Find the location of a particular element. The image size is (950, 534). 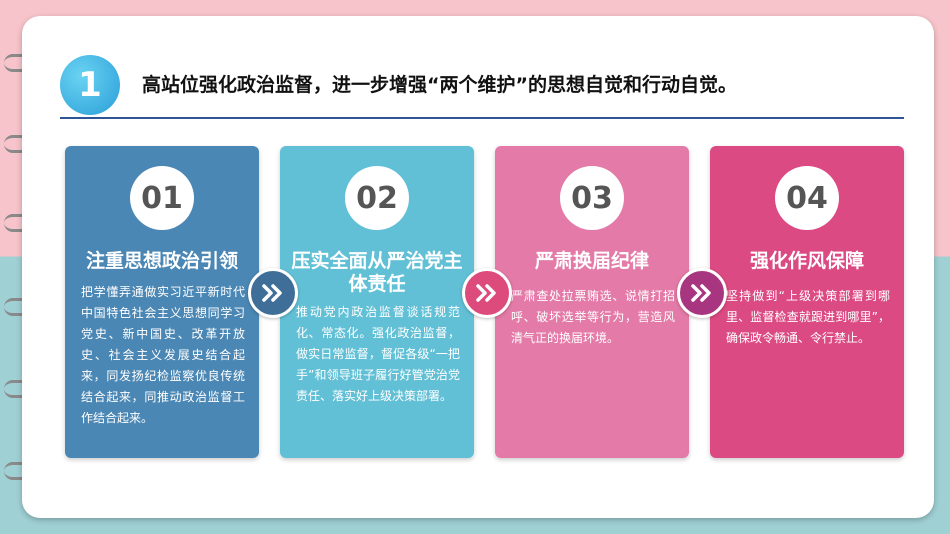

section-number-badge: 1 is located at coordinates (90, 85).